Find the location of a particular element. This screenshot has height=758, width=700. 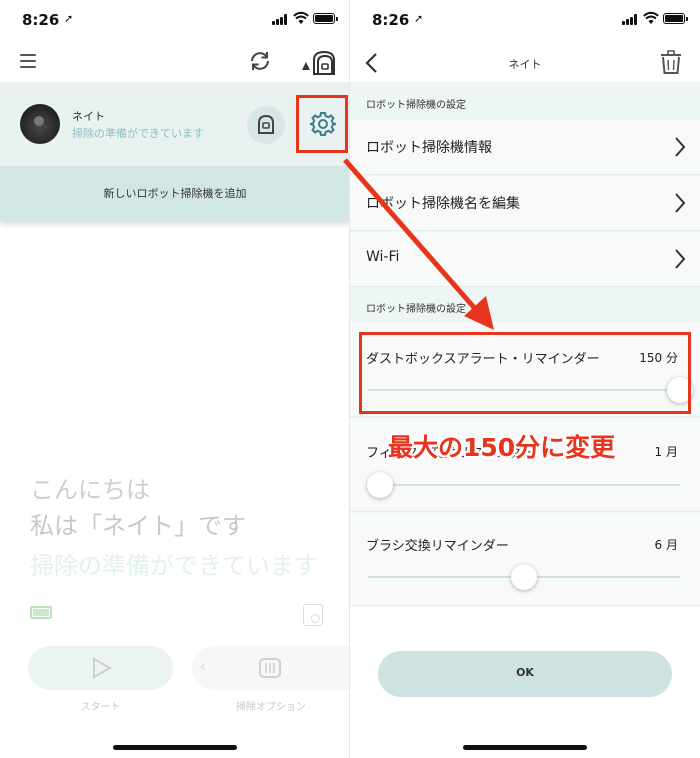

sync-icon is located at coordinates (260, 61).